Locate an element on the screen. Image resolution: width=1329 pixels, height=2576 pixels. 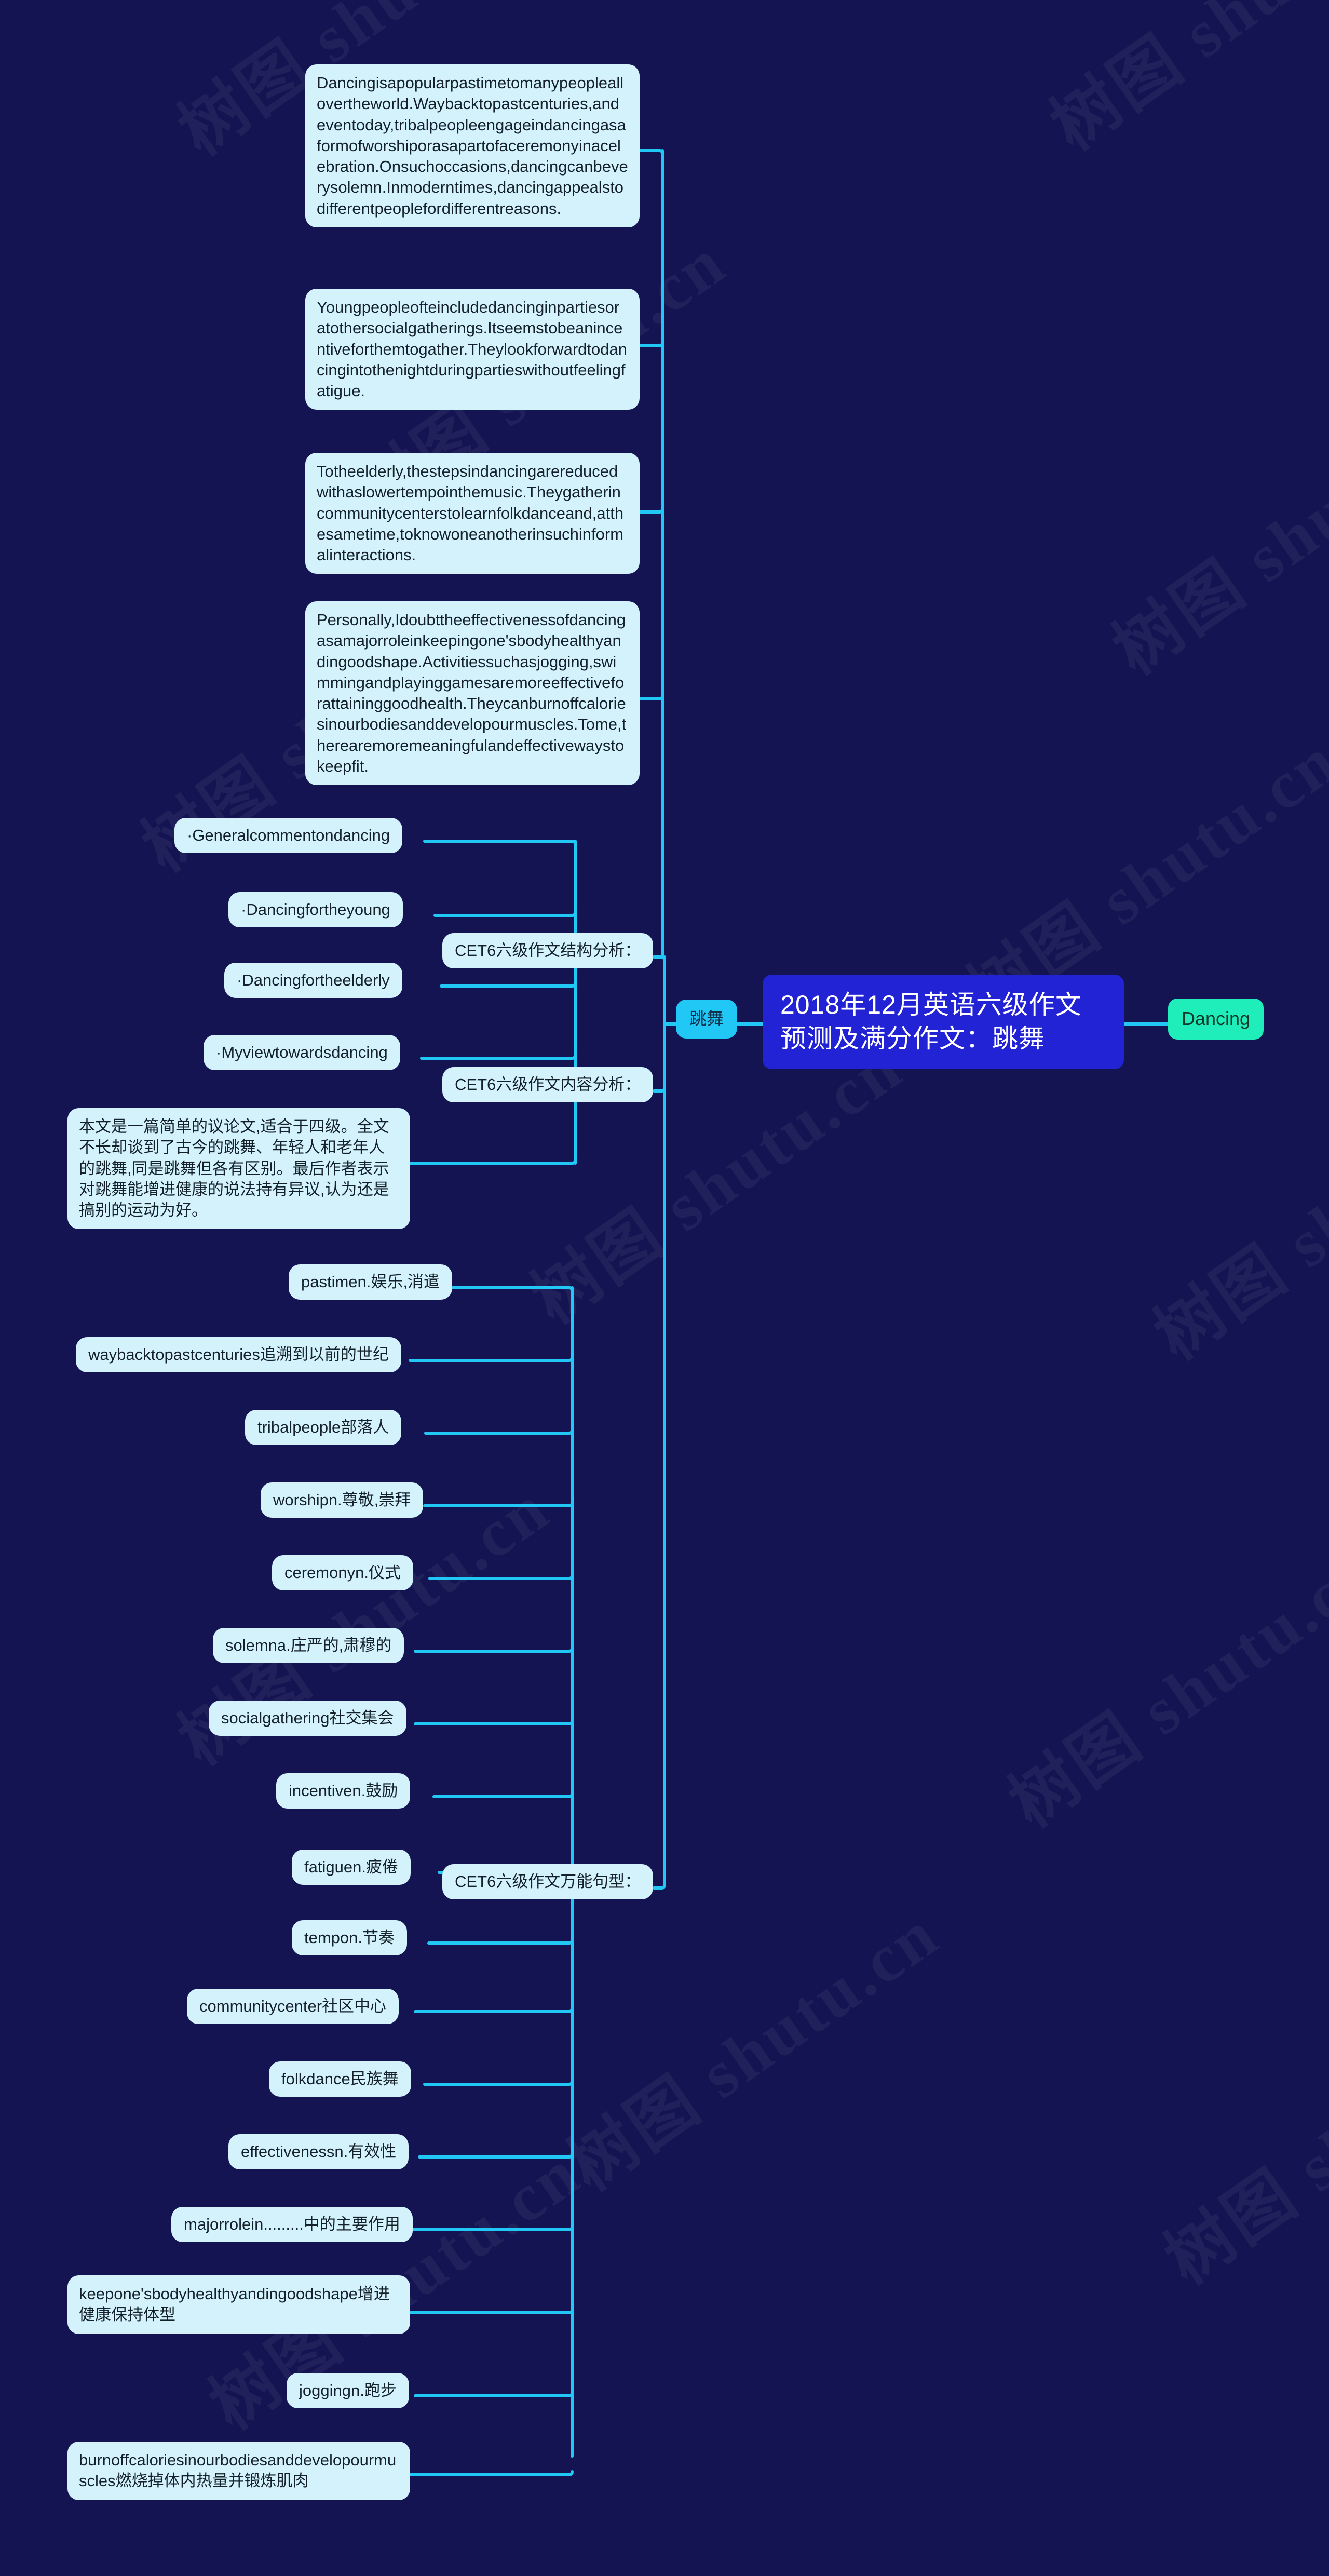
category-structure-analysis: CET6六级作文结构分析： is located at coordinates (548, 951).